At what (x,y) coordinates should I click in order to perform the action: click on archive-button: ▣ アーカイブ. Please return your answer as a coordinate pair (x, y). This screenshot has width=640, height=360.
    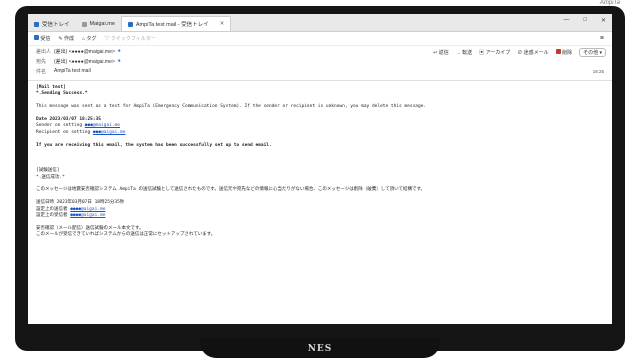
    Looking at the image, I should click on (494, 52).